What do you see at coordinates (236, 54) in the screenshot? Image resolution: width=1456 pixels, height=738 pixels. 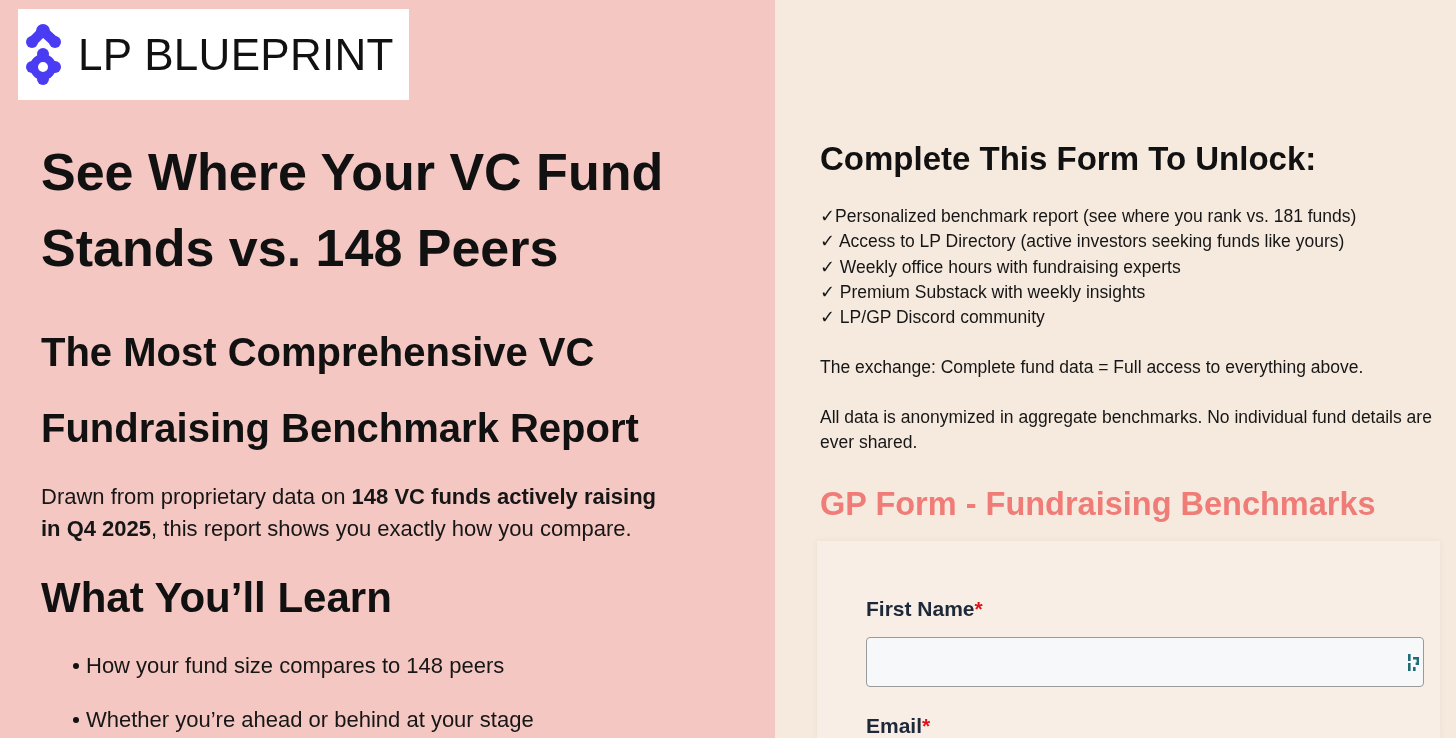 I see `logo-text: LP BLUEPRINT` at bounding box center [236, 54].